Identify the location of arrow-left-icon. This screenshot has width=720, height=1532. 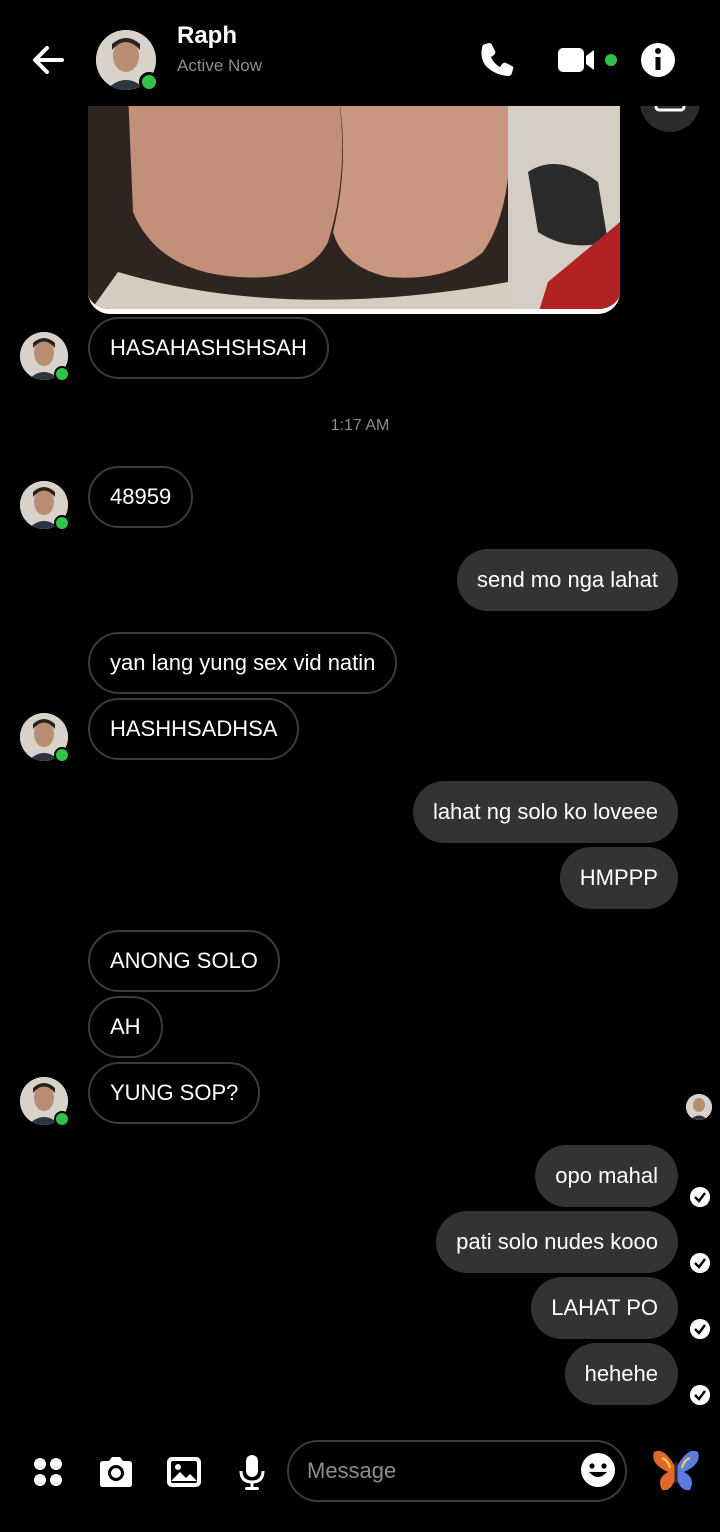
(48, 60).